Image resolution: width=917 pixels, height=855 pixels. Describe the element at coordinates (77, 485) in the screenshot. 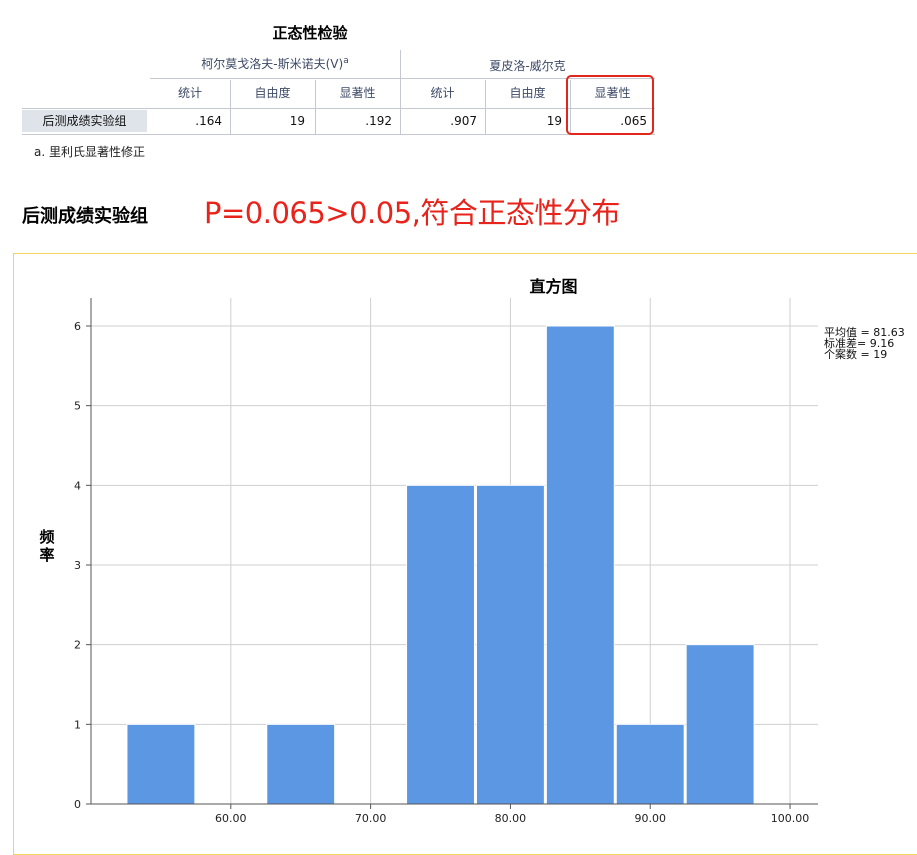

I see `y-tick-label: 4` at that location.